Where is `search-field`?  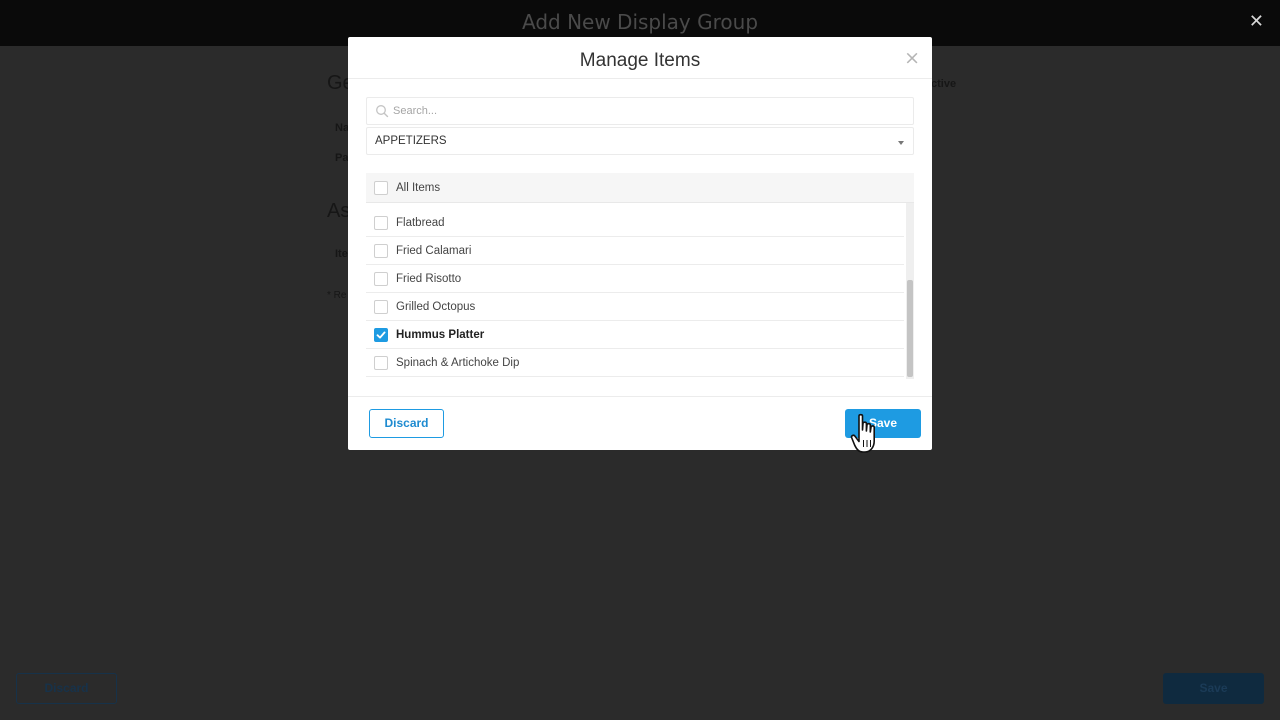 search-field is located at coordinates (640, 111).